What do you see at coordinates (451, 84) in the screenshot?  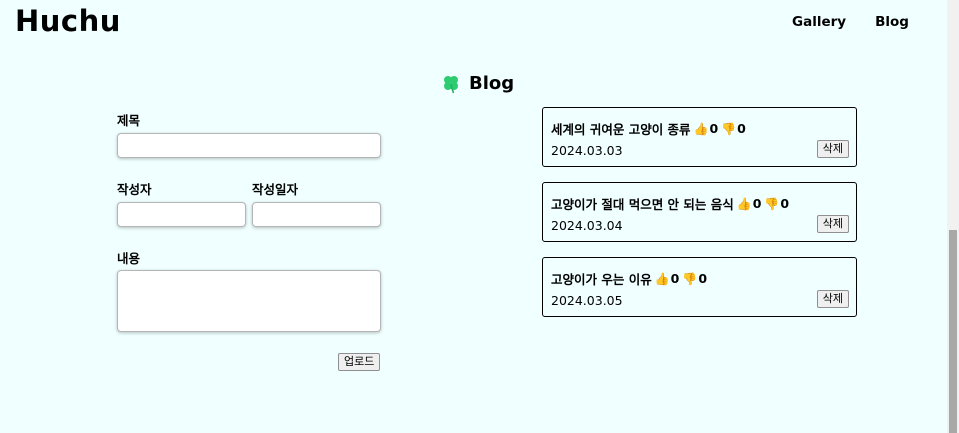 I see `four-leaf-clover-icon` at bounding box center [451, 84].